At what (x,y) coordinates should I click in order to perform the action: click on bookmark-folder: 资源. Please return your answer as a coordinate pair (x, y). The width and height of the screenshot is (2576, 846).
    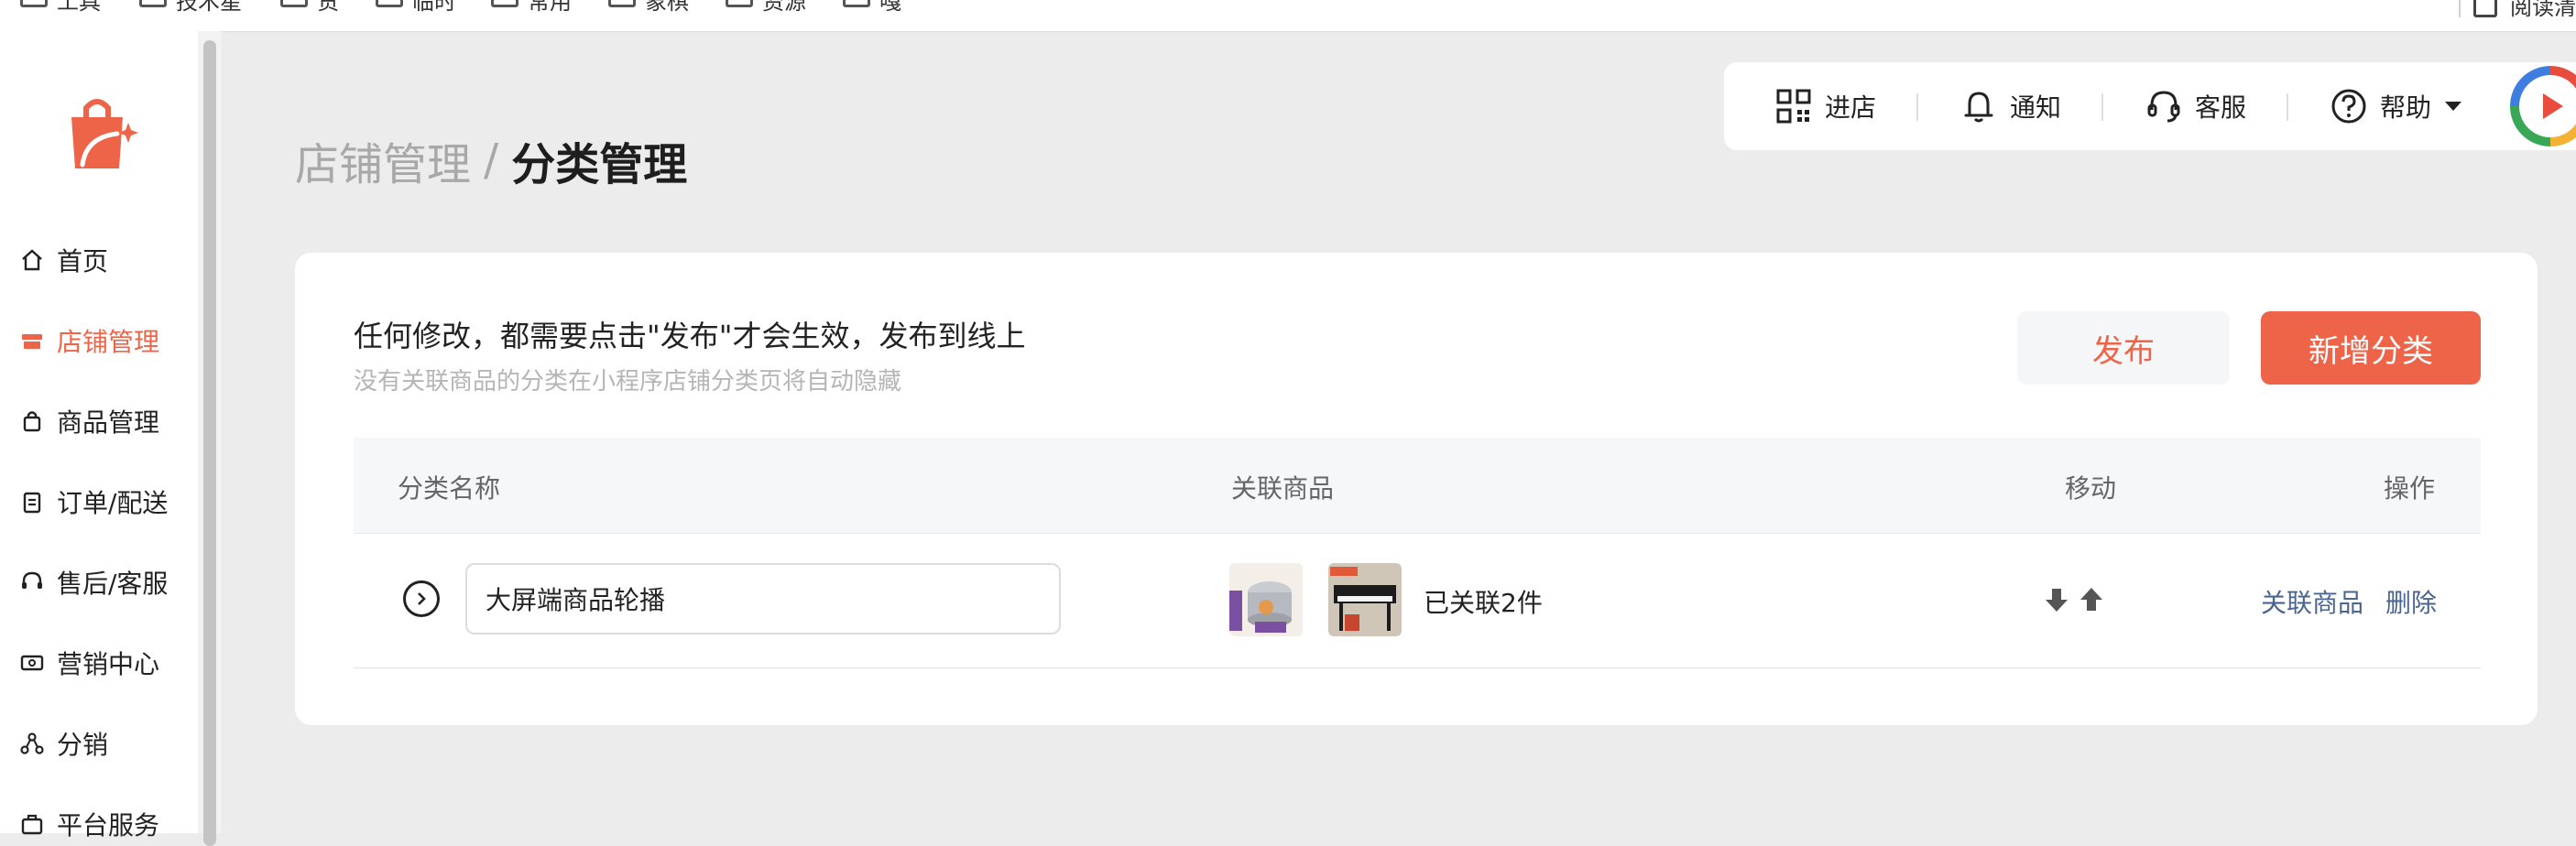
    Looking at the image, I should click on (766, 8).